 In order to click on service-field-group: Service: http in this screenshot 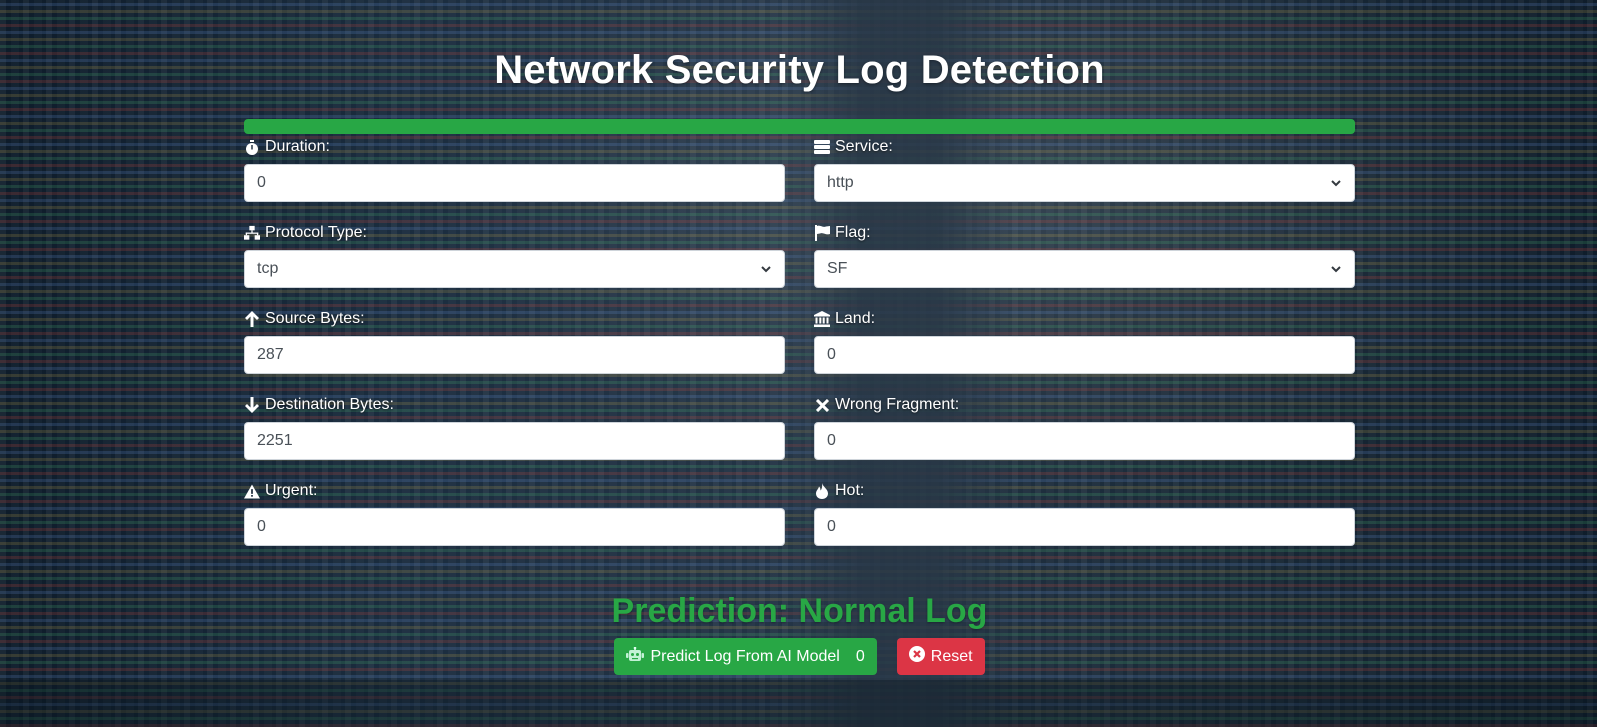, I will do `click(1084, 169)`.